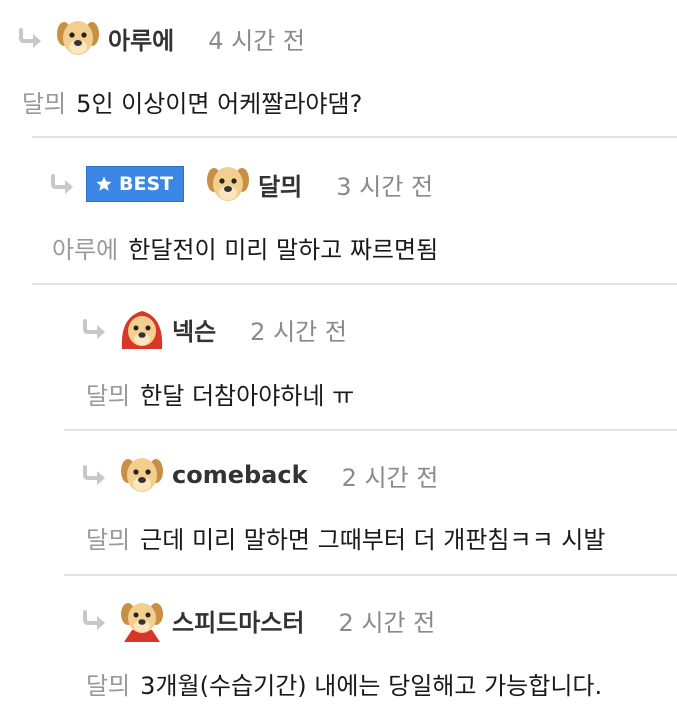 This screenshot has width=677, height=710. I want to click on comment-text: 한달전이 미리 말하고 짜르면됨, so click(283, 250).